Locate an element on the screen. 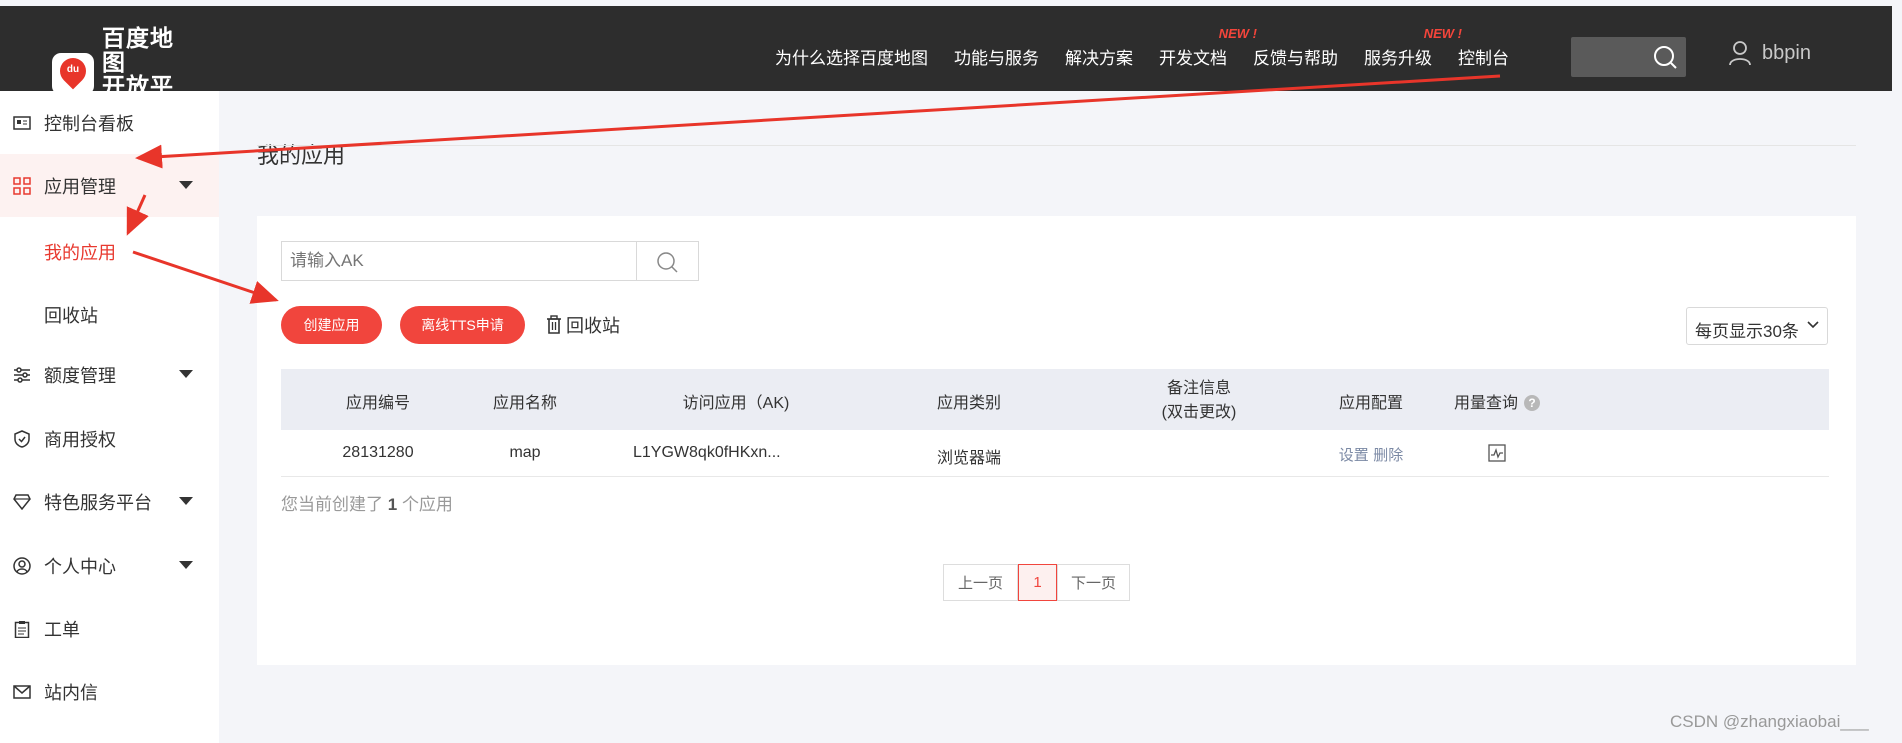 The width and height of the screenshot is (1902, 743). usage-chart-button is located at coordinates (1497, 455).